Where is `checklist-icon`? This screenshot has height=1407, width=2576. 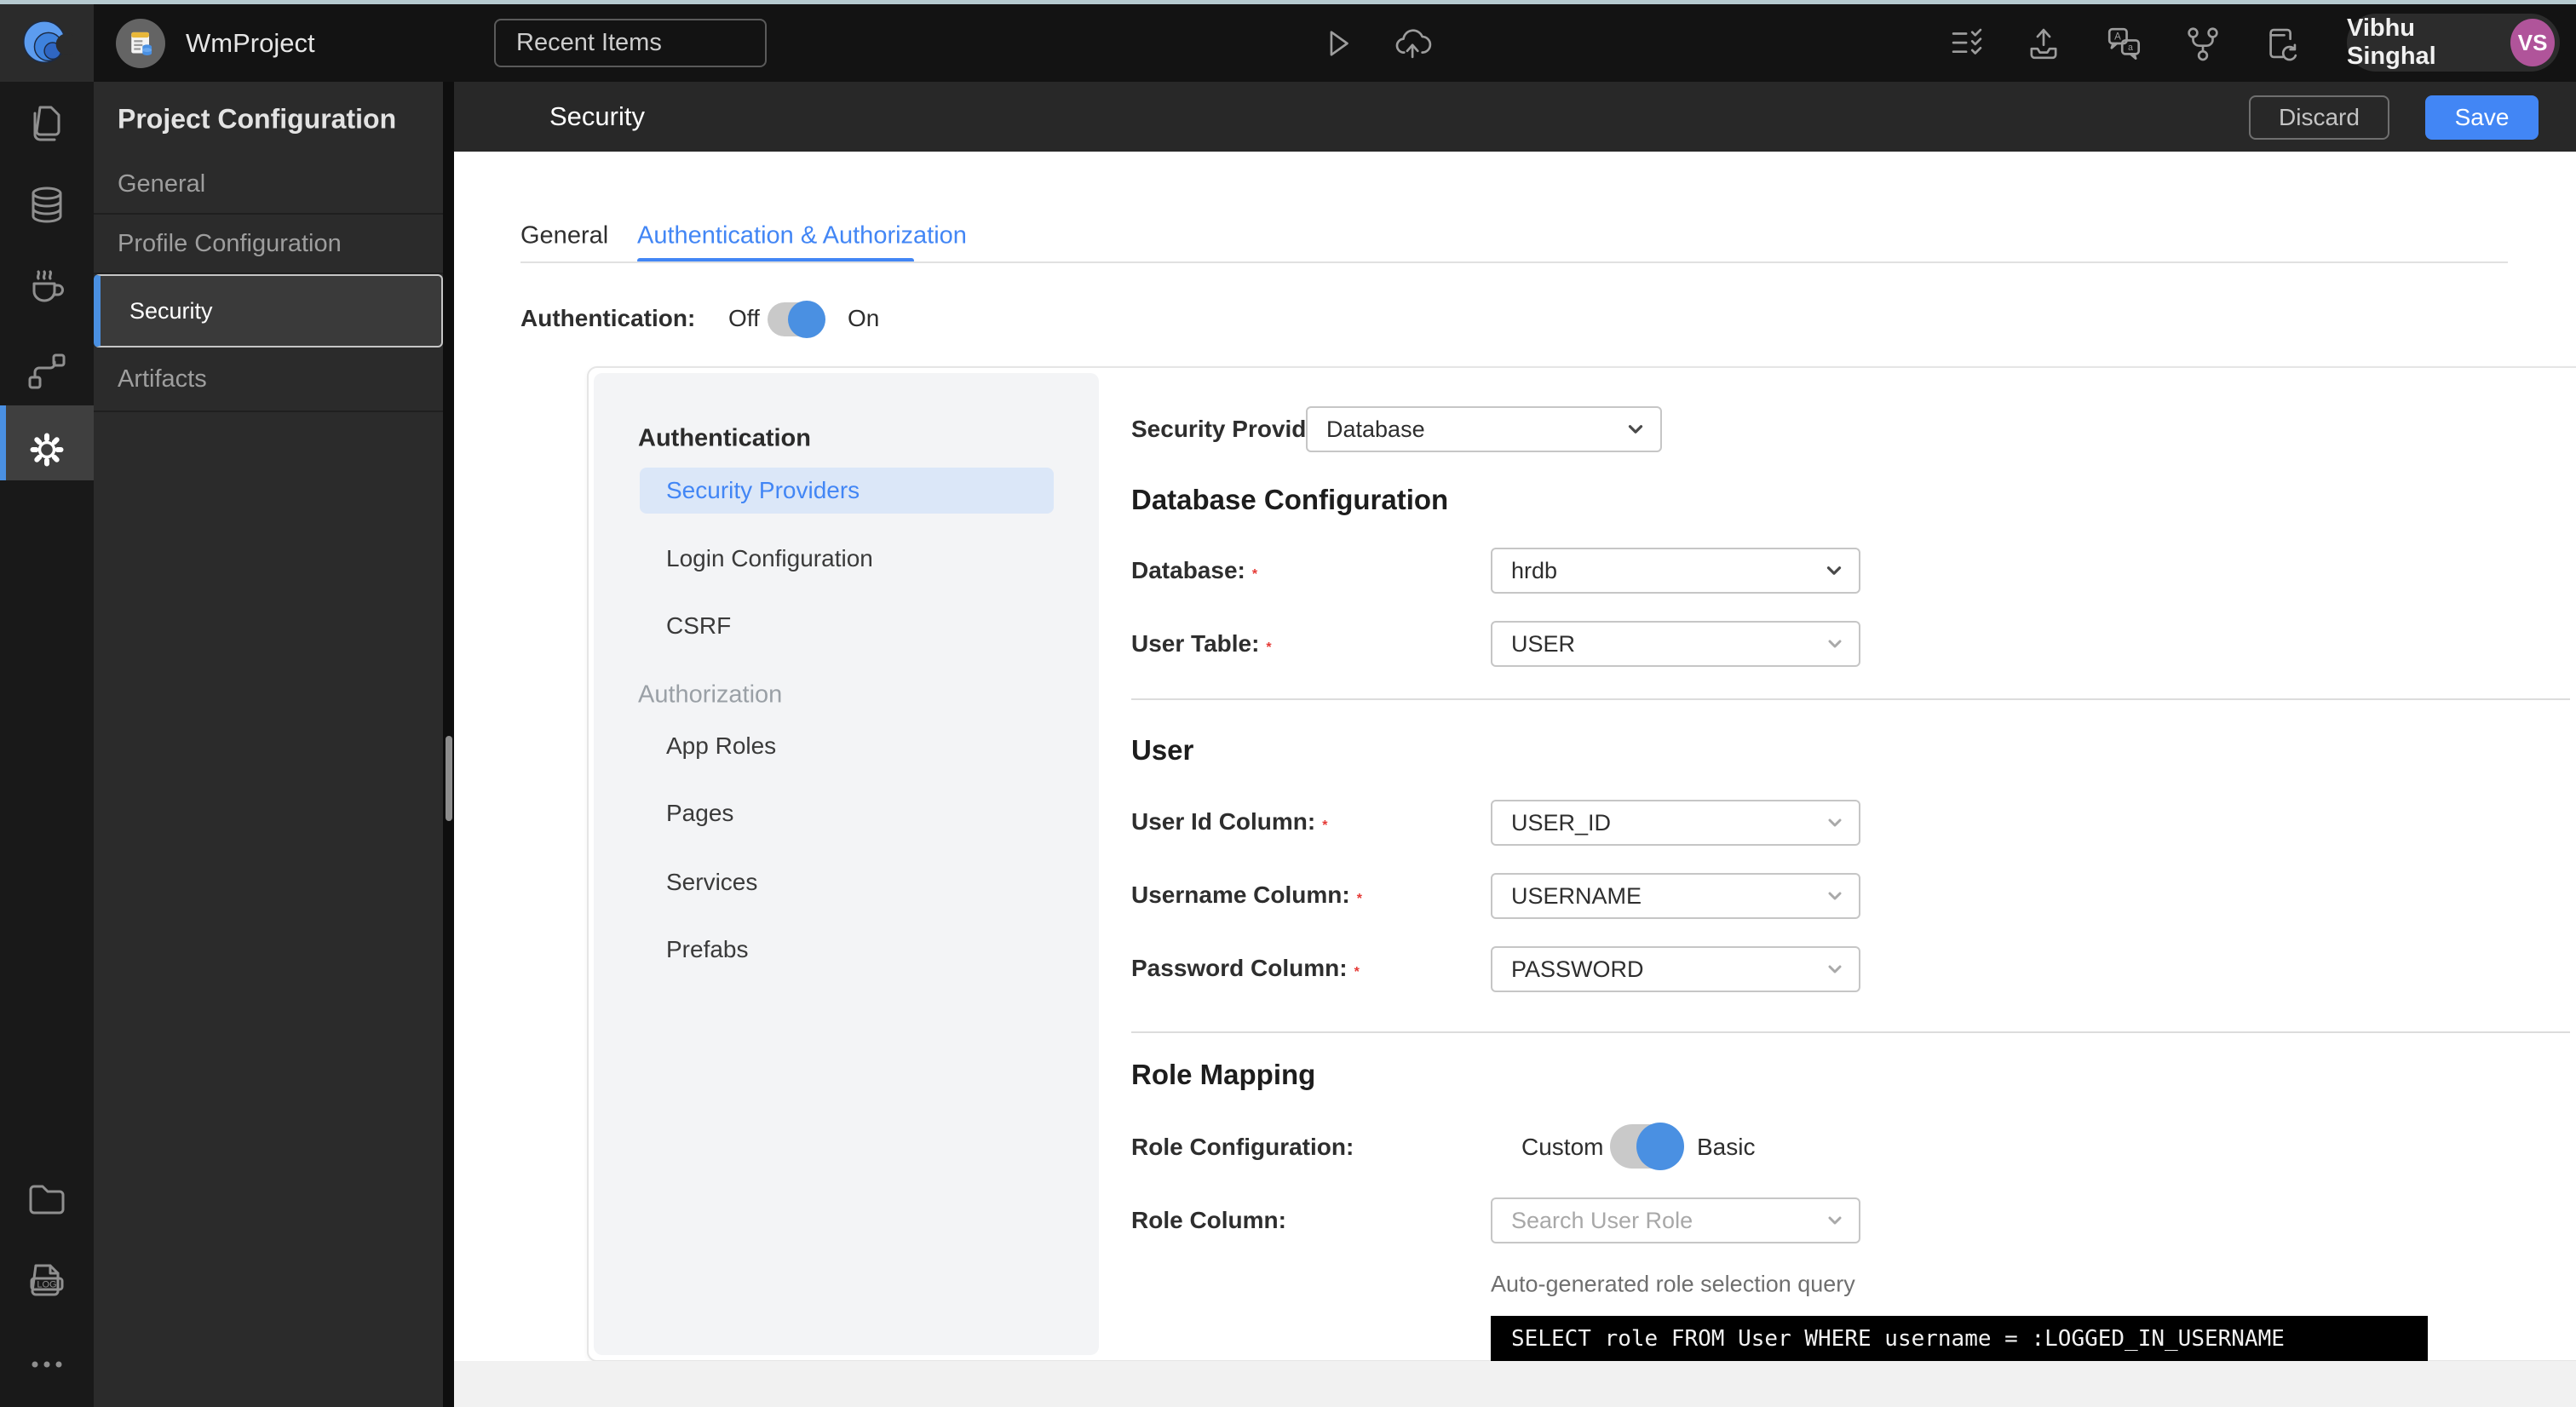 checklist-icon is located at coordinates (1967, 41).